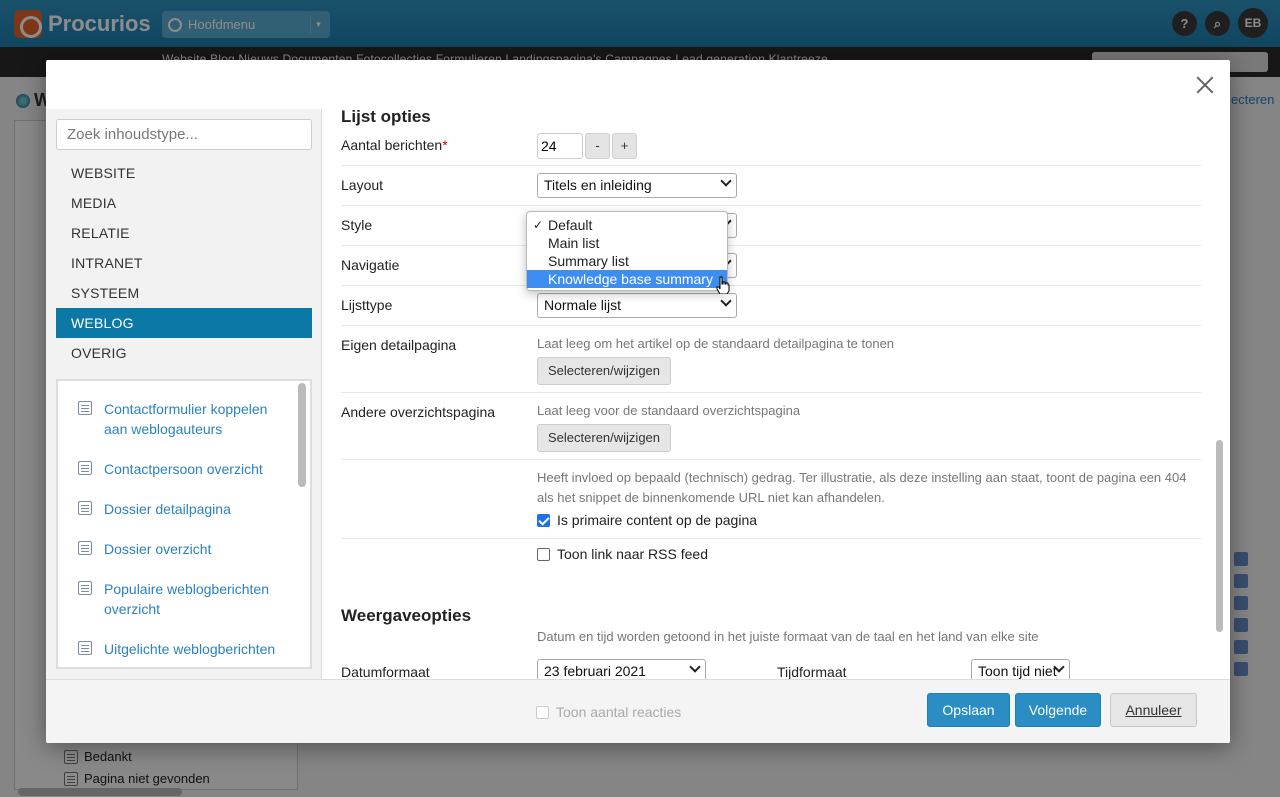  I want to click on save-button: Opslaan, so click(968, 710).